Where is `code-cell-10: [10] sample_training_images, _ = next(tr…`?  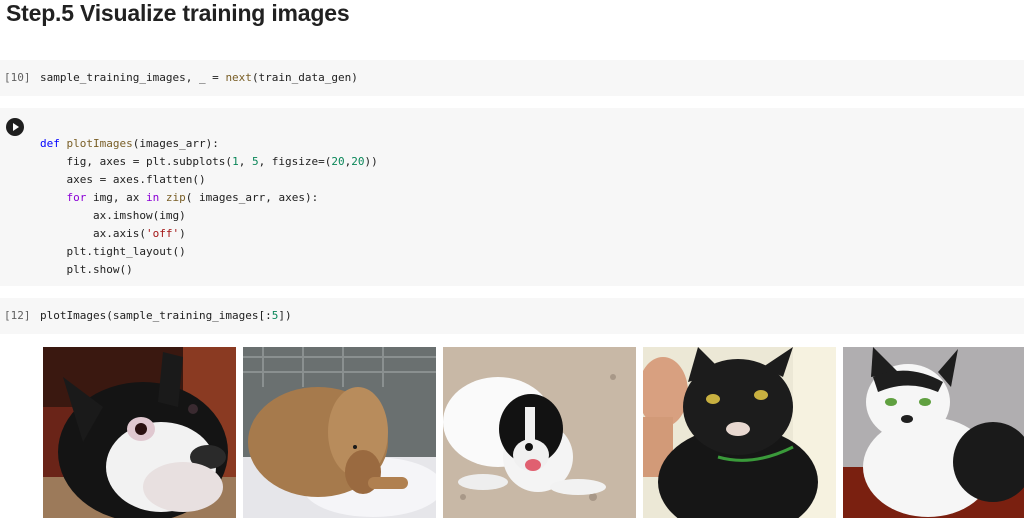 code-cell-10: [10] sample_training_images, _ = next(tr… is located at coordinates (512, 78).